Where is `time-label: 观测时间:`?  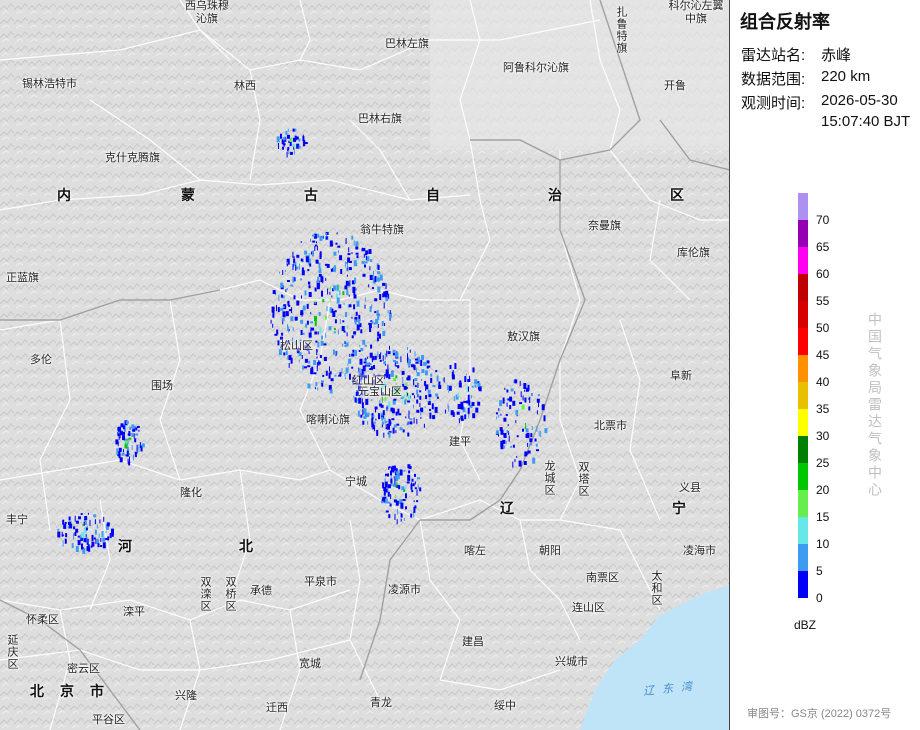 time-label: 观测时间: is located at coordinates (773, 103).